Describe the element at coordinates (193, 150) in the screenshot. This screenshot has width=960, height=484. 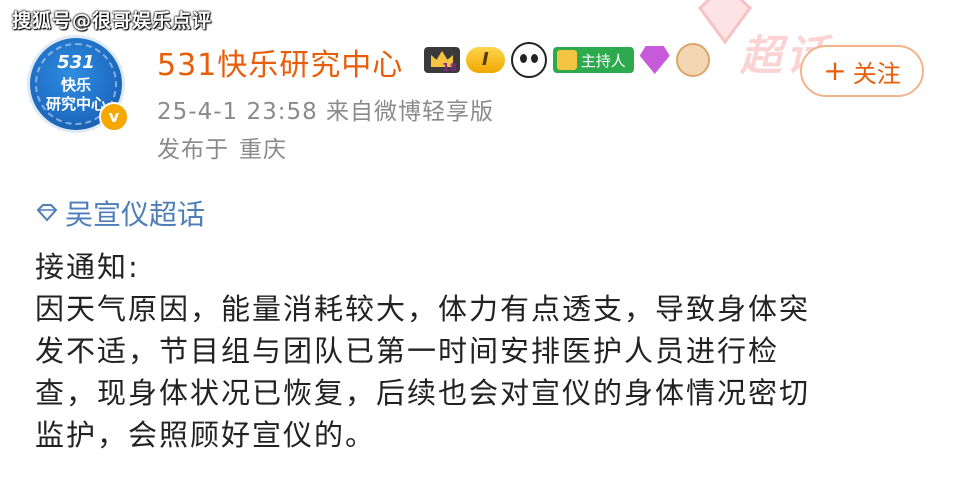
I see `location-prefix: 发布于` at that location.